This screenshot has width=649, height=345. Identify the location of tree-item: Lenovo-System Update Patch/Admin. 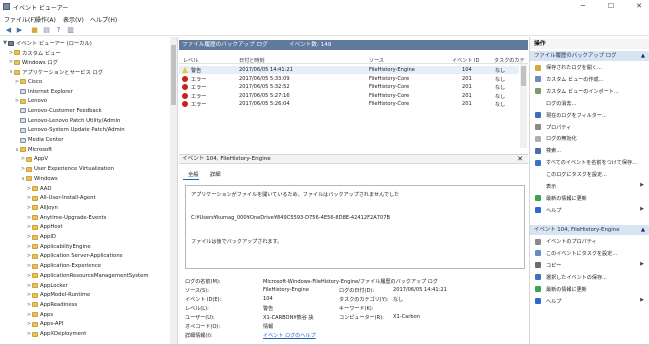
(69, 130).